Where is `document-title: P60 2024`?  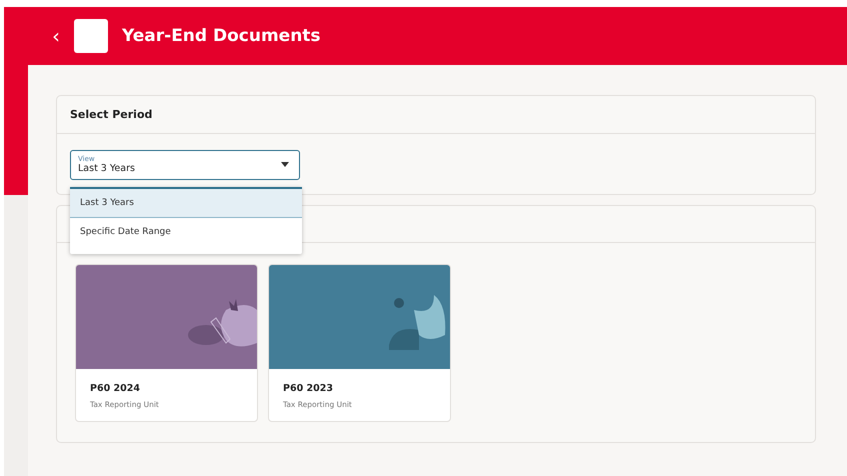 document-title: P60 2024 is located at coordinates (115, 388).